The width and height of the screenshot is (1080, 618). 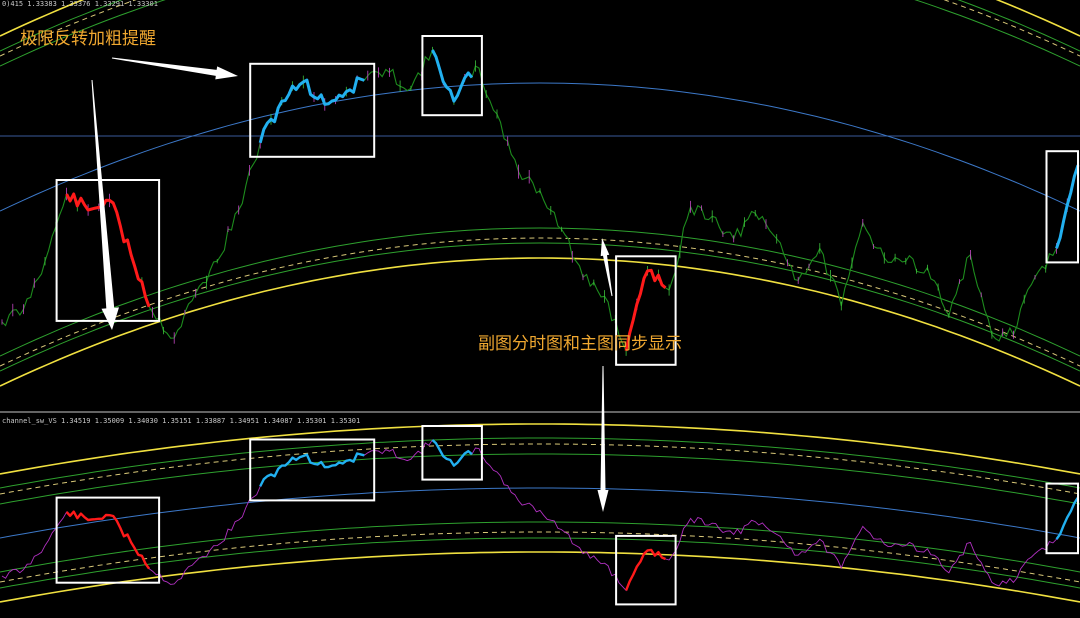 I want to click on reversal-annotation: 极限反转加粗提醒, so click(x=88, y=39).